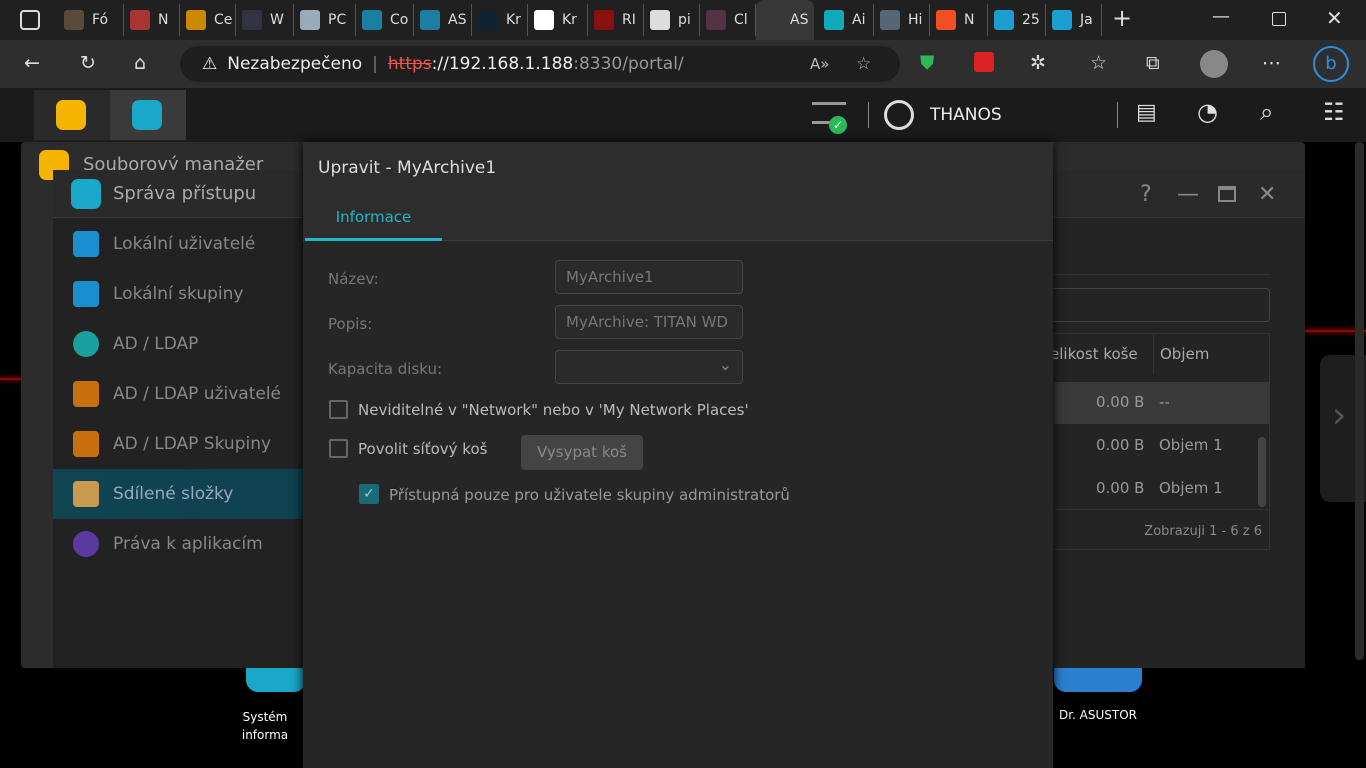  What do you see at coordinates (1262, 472) in the screenshot?
I see `table-scrollbar` at bounding box center [1262, 472].